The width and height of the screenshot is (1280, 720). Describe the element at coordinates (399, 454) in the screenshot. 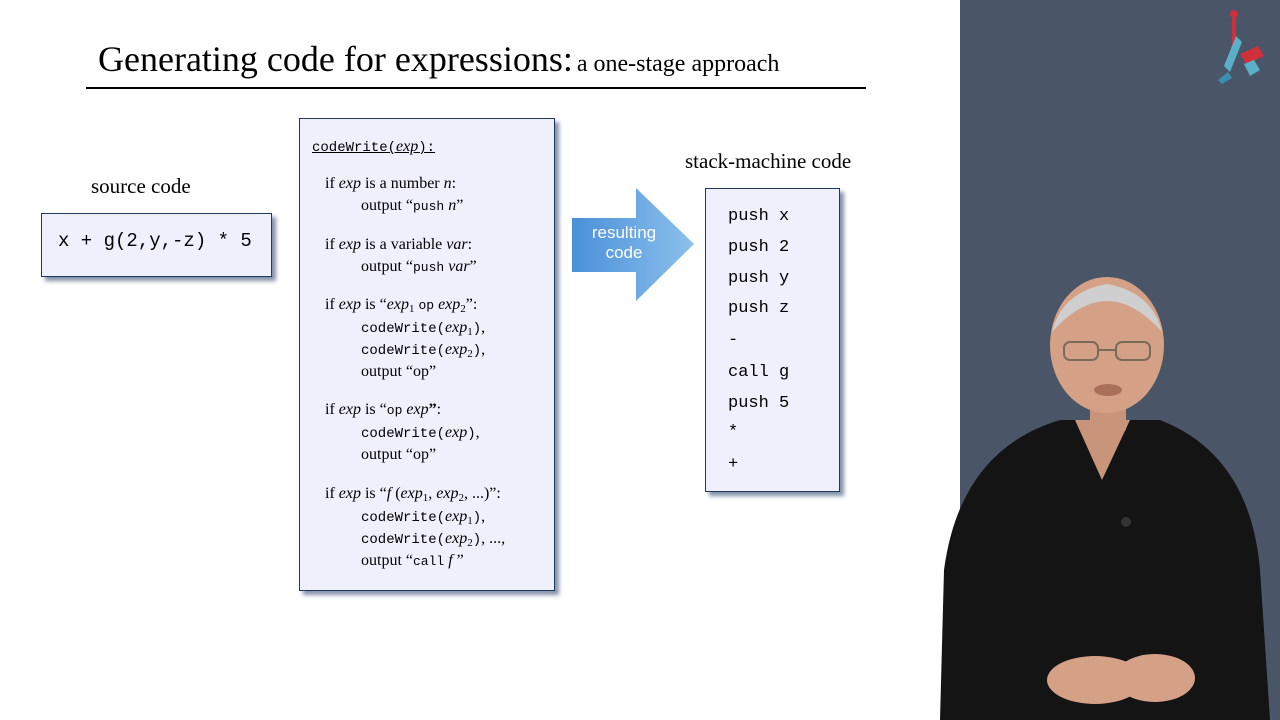

I see `algo-case-unary-output: output “op”` at that location.